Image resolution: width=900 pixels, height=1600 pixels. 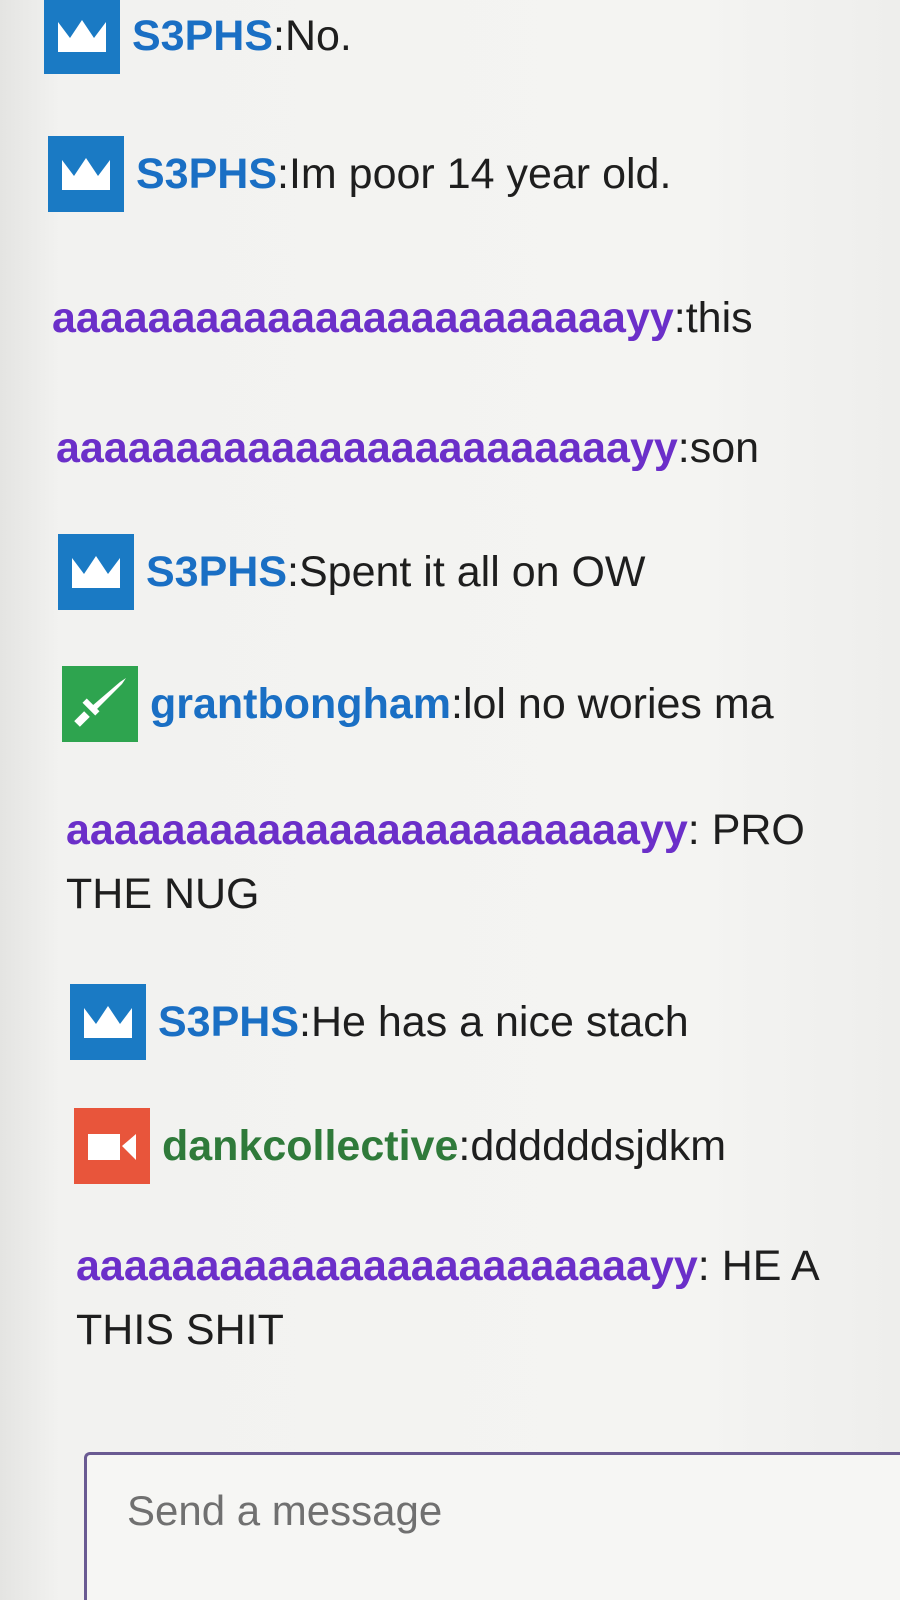 I want to click on chat-message-text: Im poor 14 year old., so click(x=480, y=174).